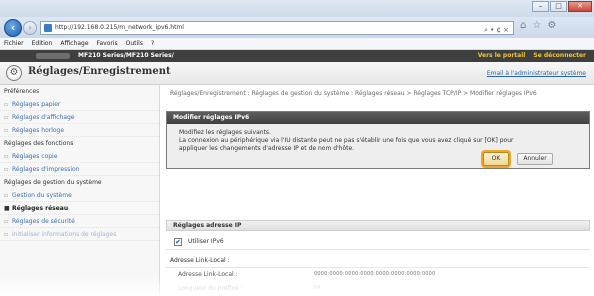 This screenshot has width=594, height=296. What do you see at coordinates (225, 132) in the screenshot?
I see `dialog-line-1: Modifiez les réglages suivants.` at bounding box center [225, 132].